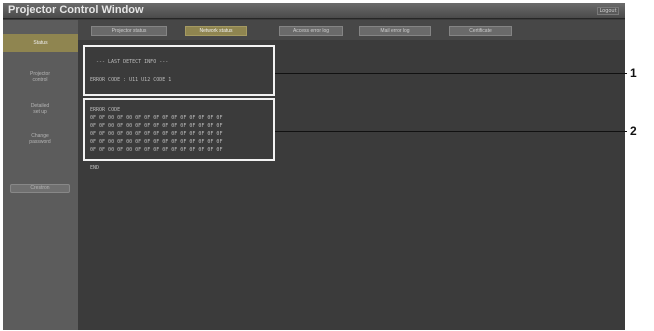  Describe the element at coordinates (40, 188) in the screenshot. I see `sidebar-item-crestron: Crestron` at that location.